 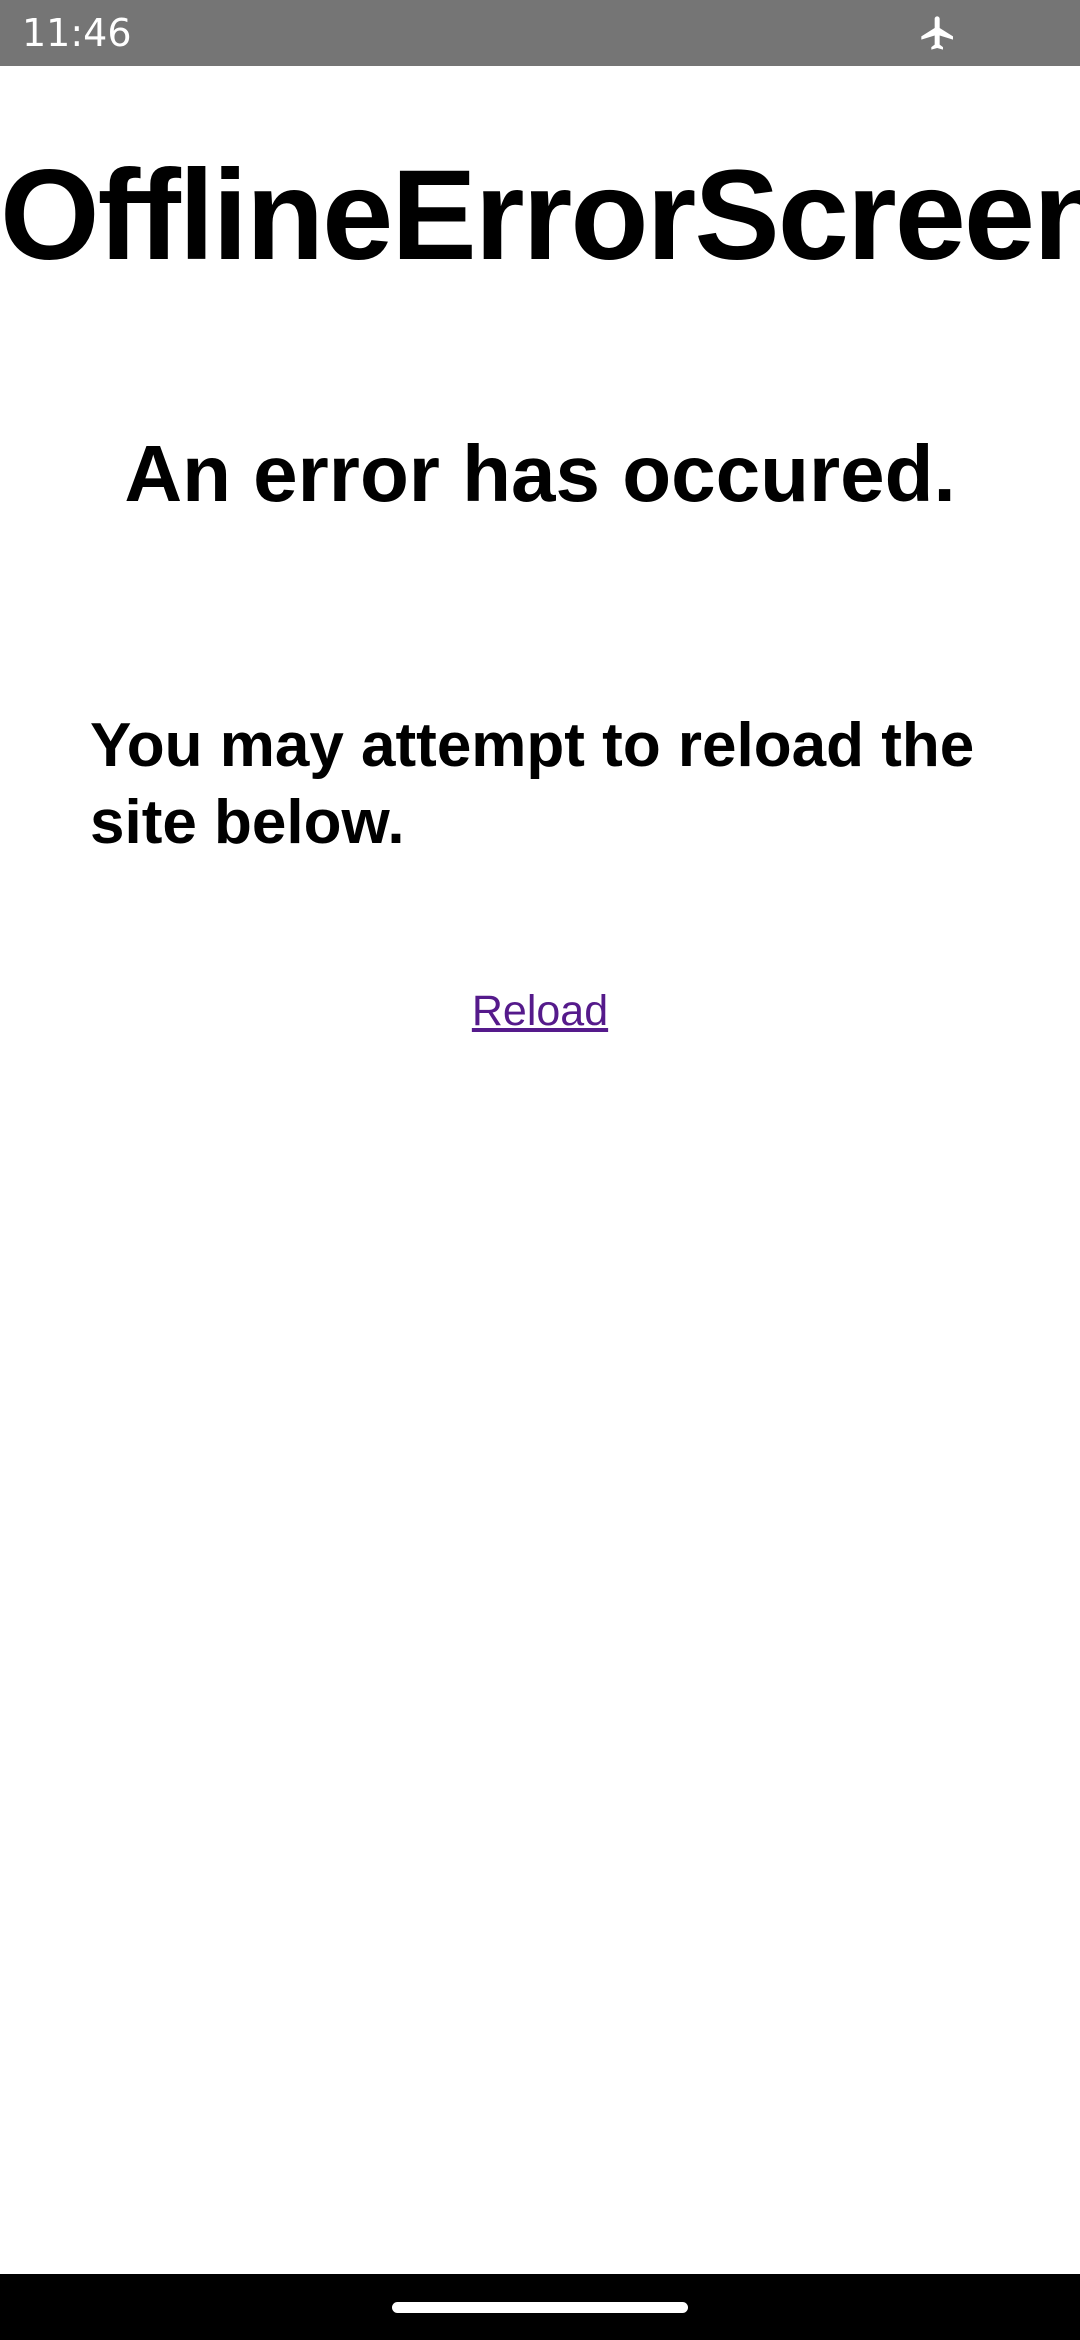 What do you see at coordinates (937, 33) in the screenshot?
I see `airplane-mode-icon` at bounding box center [937, 33].